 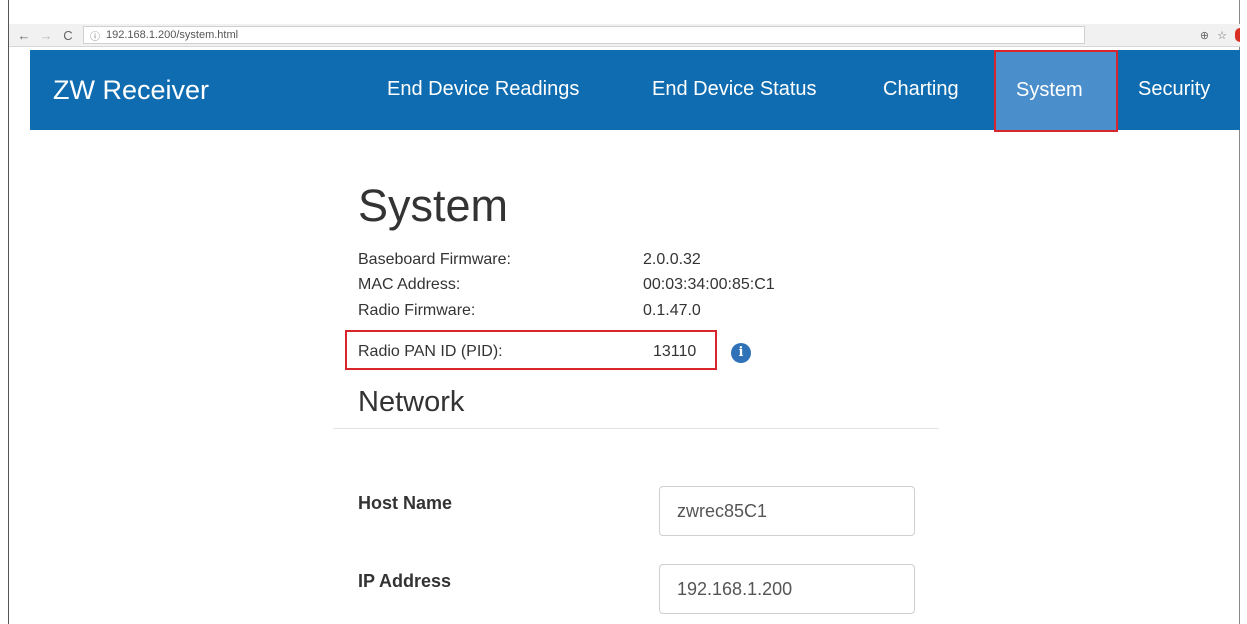 I want to click on host-name-label: Host Name, so click(x=405, y=503).